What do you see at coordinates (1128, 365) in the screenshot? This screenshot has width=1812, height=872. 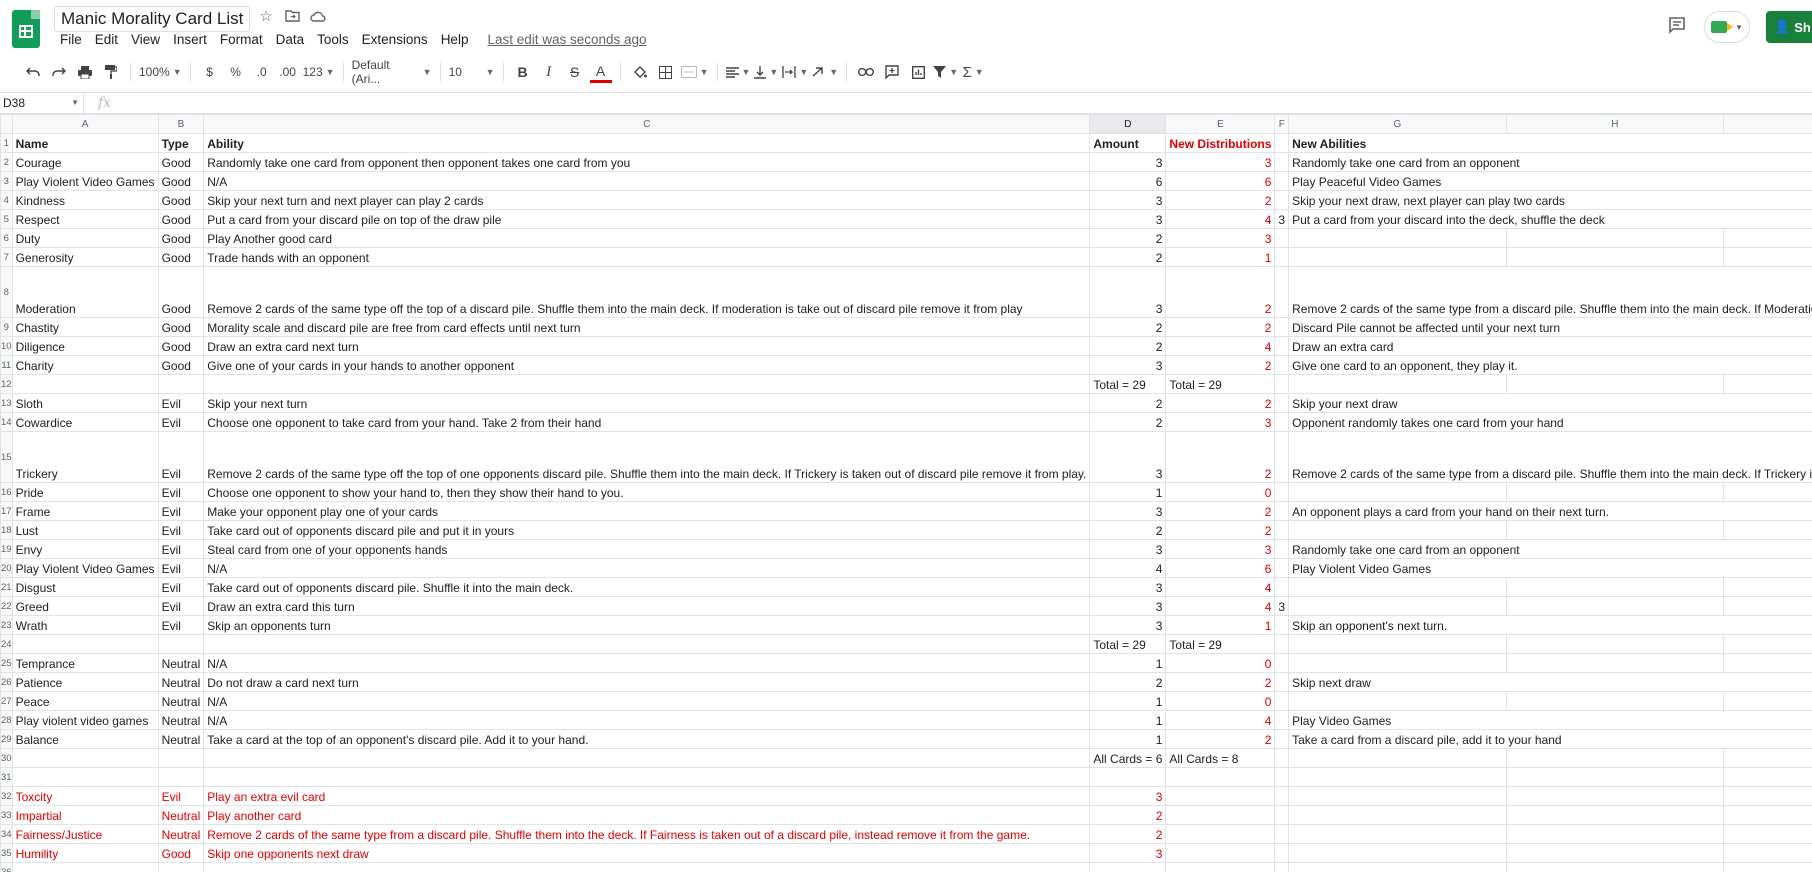 I see `cell-d11: 3` at bounding box center [1128, 365].